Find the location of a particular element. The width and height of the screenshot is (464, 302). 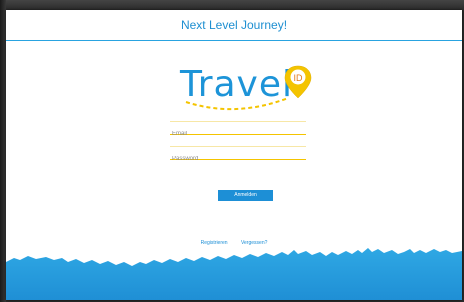

login-button: Anmelden is located at coordinates (245, 195).